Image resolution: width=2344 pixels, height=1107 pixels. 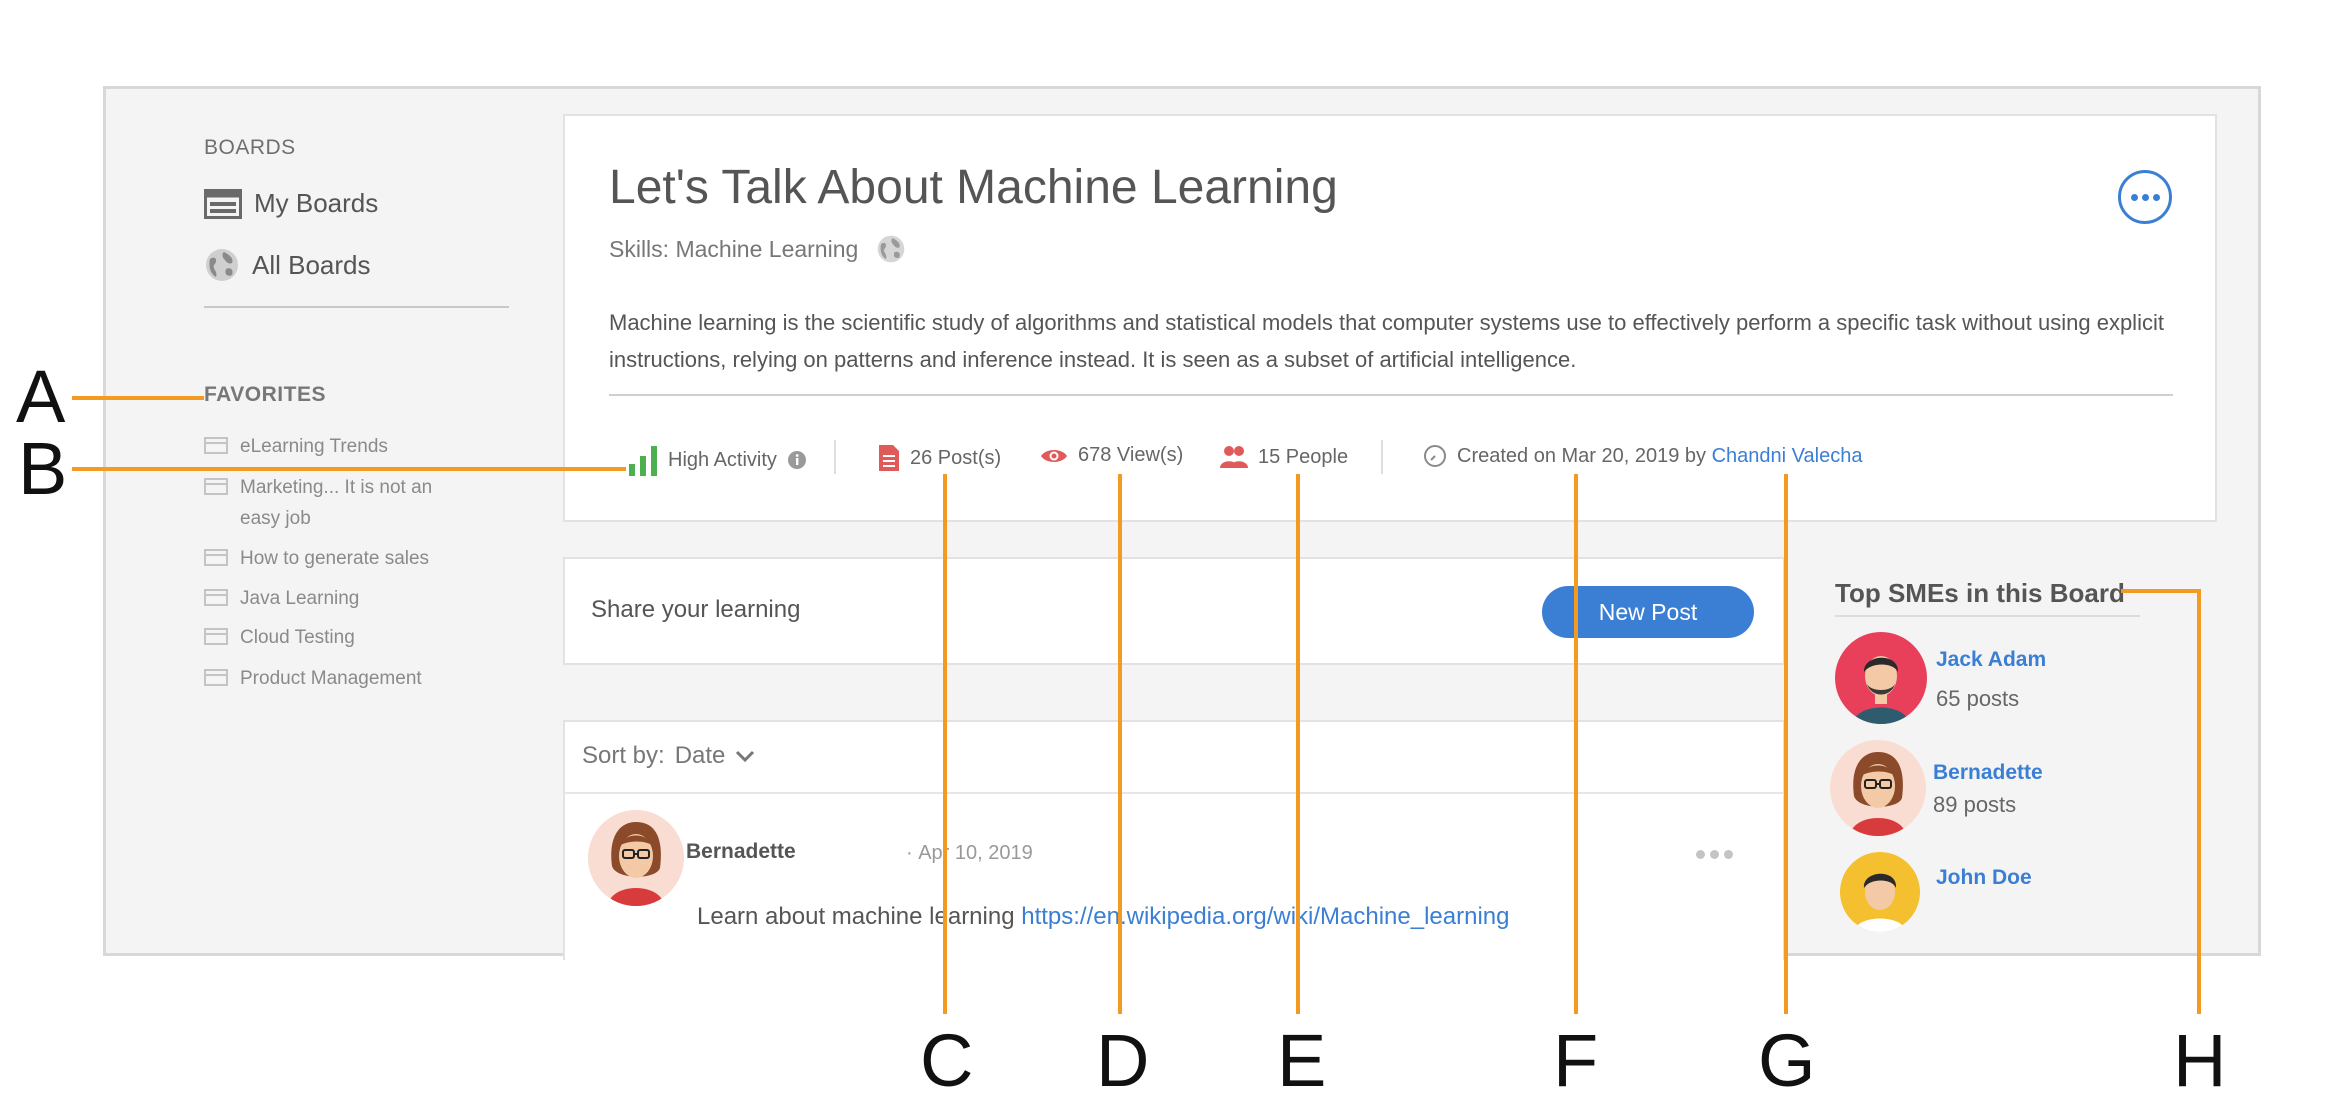 I want to click on annotation-label-c: C, so click(x=947, y=1060).